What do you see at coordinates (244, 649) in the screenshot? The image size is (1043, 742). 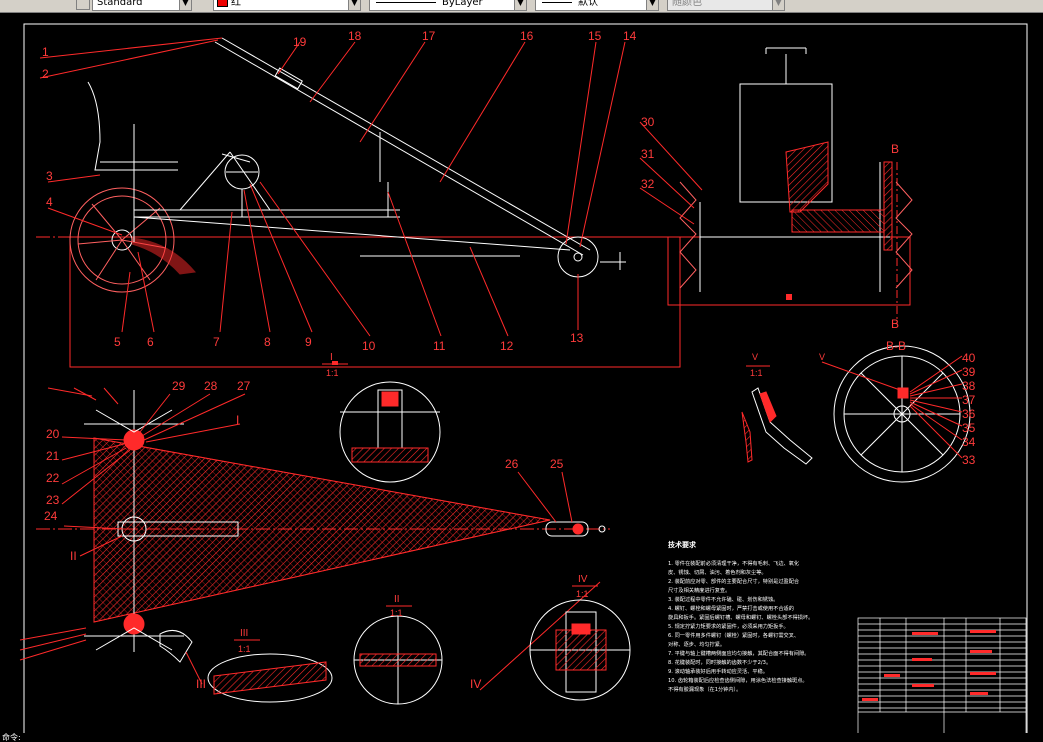 I see `detail-iii-scale: 1:1` at bounding box center [244, 649].